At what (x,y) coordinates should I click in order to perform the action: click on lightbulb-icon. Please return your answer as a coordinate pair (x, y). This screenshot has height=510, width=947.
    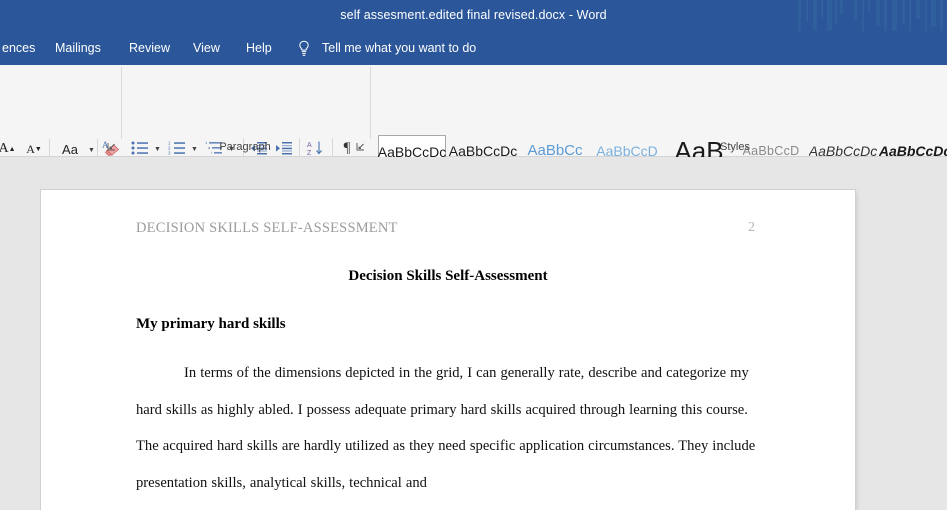
    Looking at the image, I should click on (304, 48).